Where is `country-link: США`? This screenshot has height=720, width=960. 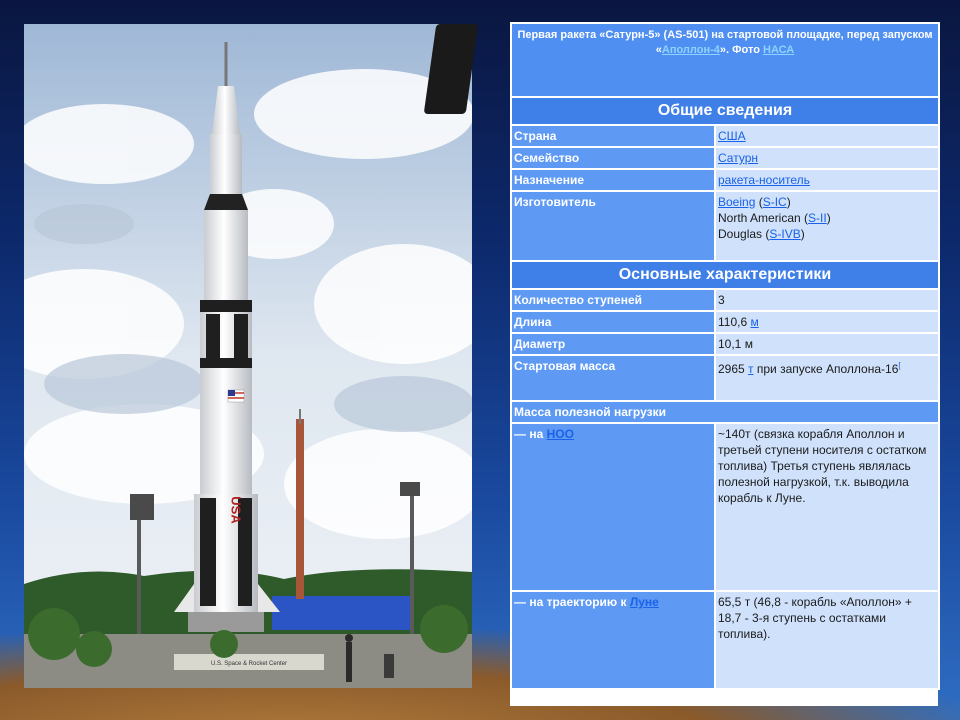 country-link: США is located at coordinates (732, 136).